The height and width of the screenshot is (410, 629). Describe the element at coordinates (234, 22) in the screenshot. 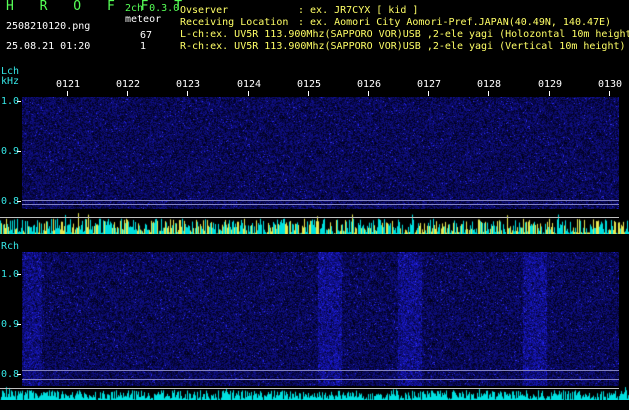

I see `location-label: Receiving Location` at that location.